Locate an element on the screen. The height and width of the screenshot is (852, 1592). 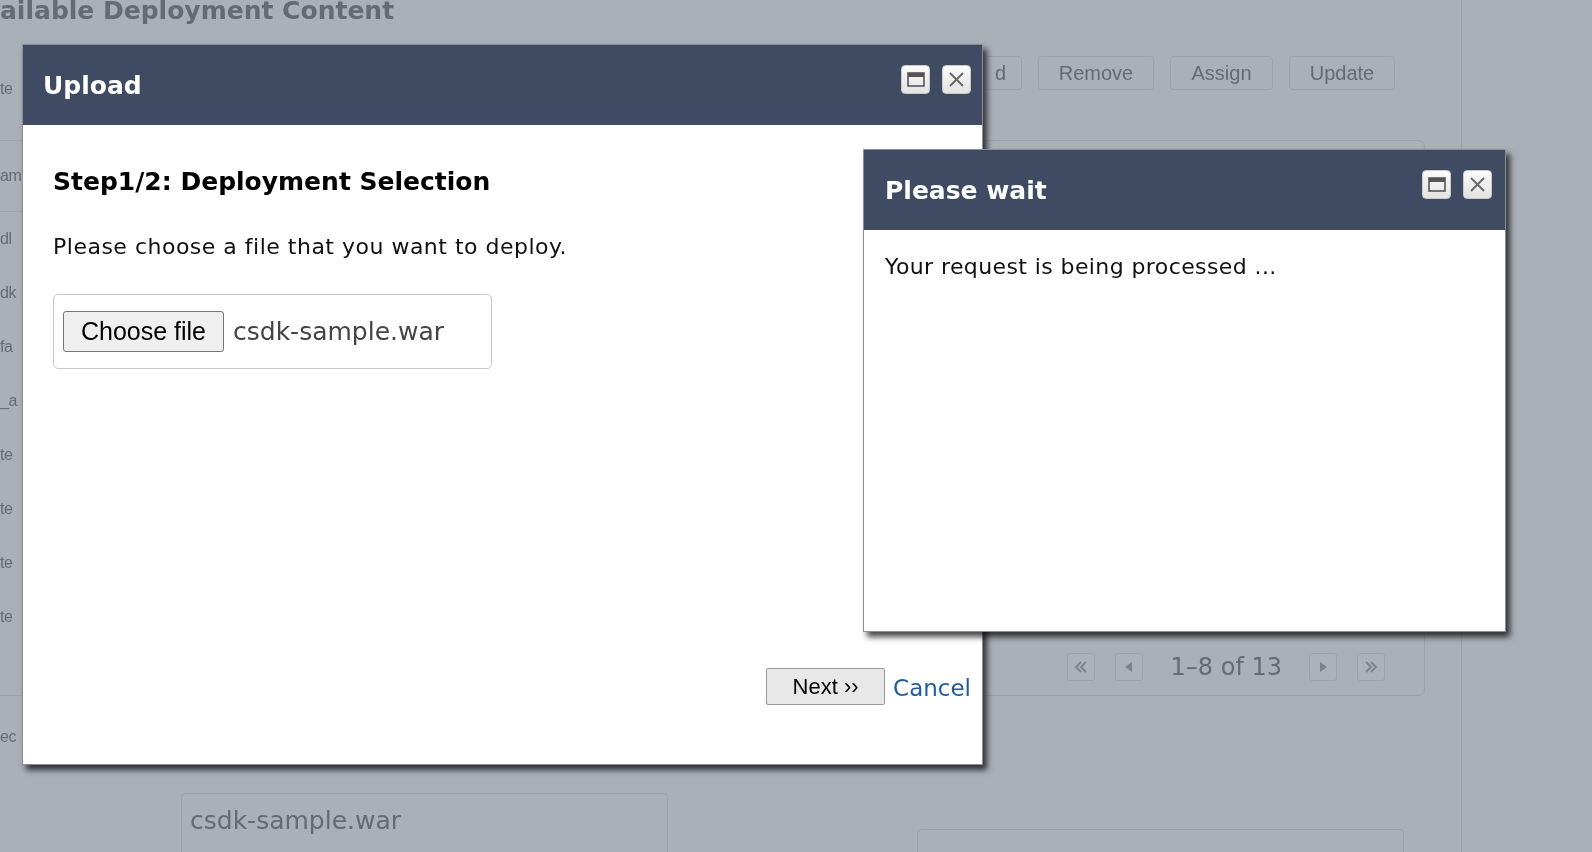
double-chevron-right-icon is located at coordinates (1371, 667).